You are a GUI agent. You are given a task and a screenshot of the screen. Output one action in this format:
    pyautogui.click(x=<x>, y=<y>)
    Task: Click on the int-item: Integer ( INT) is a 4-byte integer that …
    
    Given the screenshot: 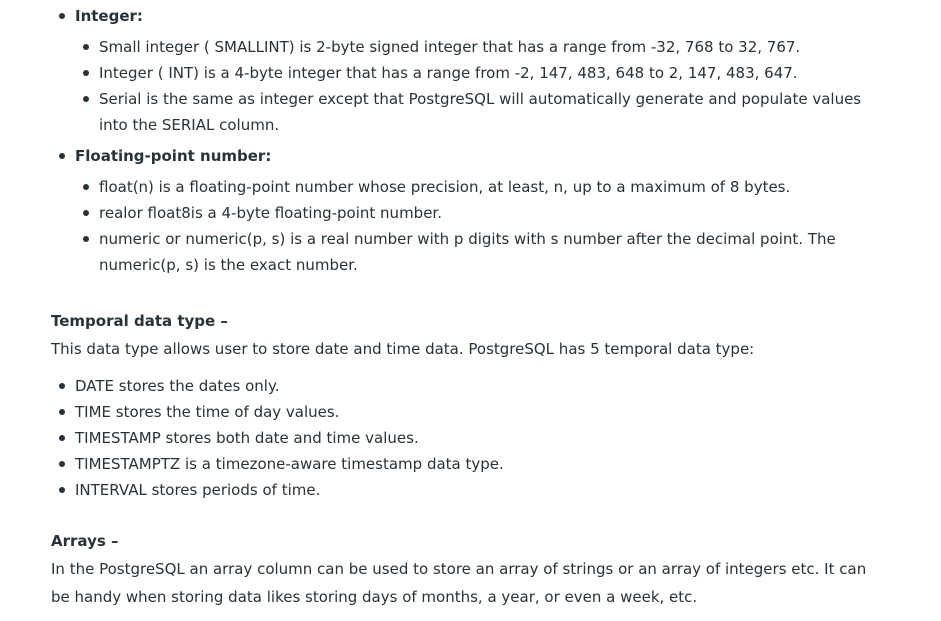 What is the action you would take?
    pyautogui.click(x=448, y=73)
    